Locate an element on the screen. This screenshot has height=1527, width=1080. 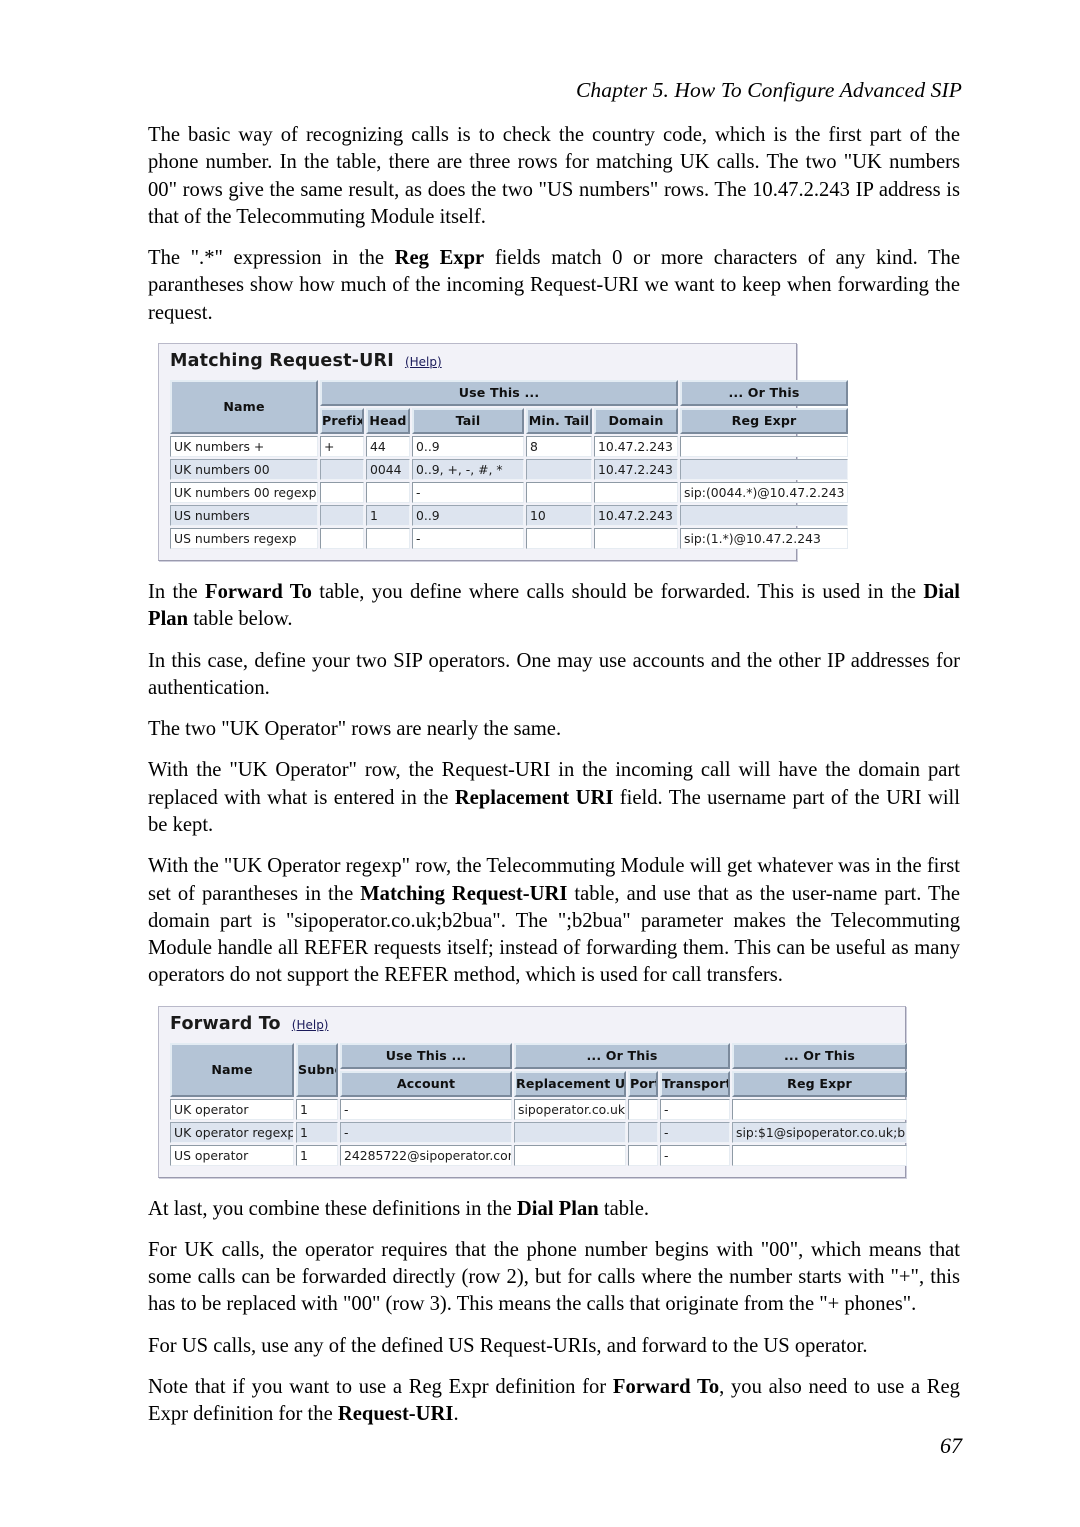
cell-tail-select: 0..9, +, -, #, * is located at coordinates (468, 469).